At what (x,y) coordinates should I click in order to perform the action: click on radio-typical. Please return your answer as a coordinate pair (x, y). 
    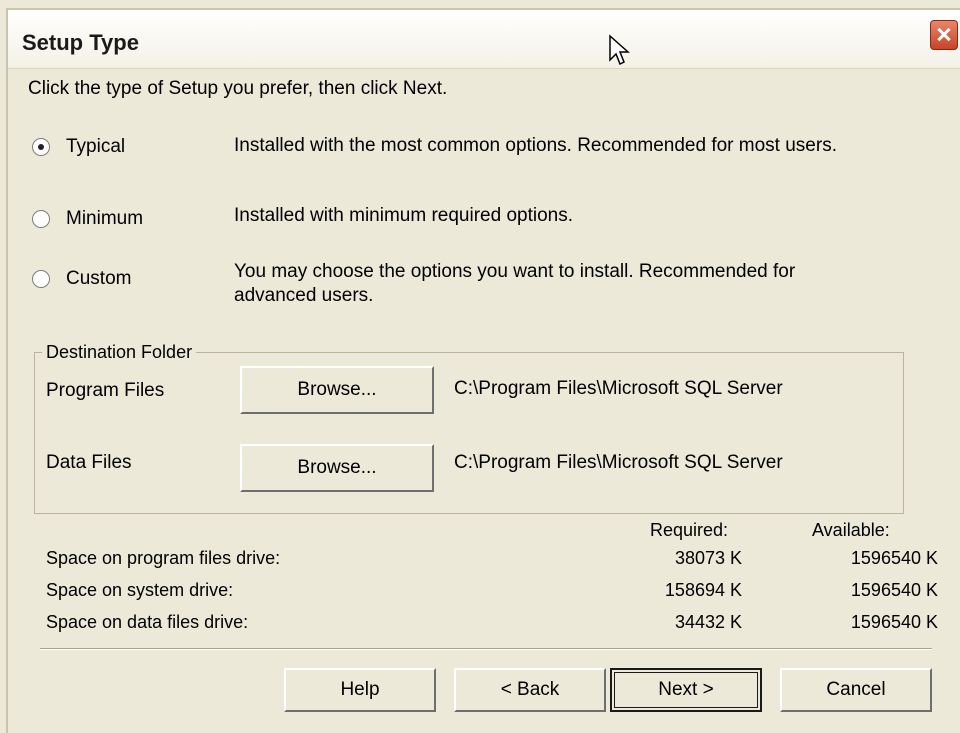
    Looking at the image, I should click on (41, 147).